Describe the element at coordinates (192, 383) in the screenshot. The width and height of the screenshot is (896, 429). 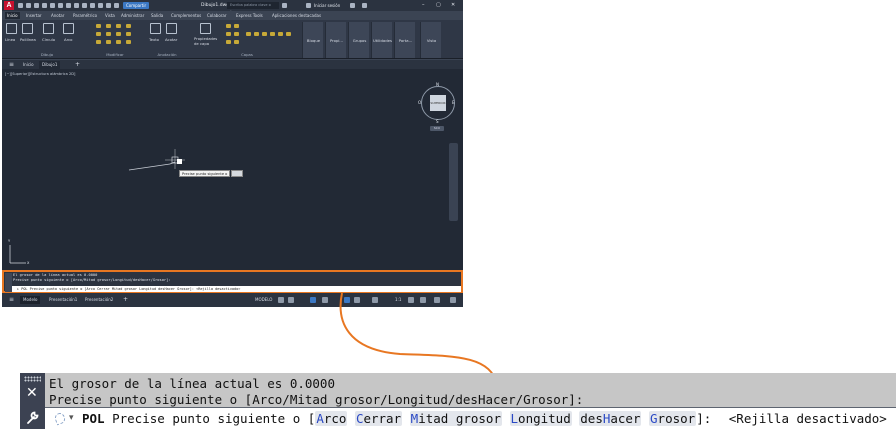
I see `history-line-1: El grosor de la línea actual es 0.0000` at that location.